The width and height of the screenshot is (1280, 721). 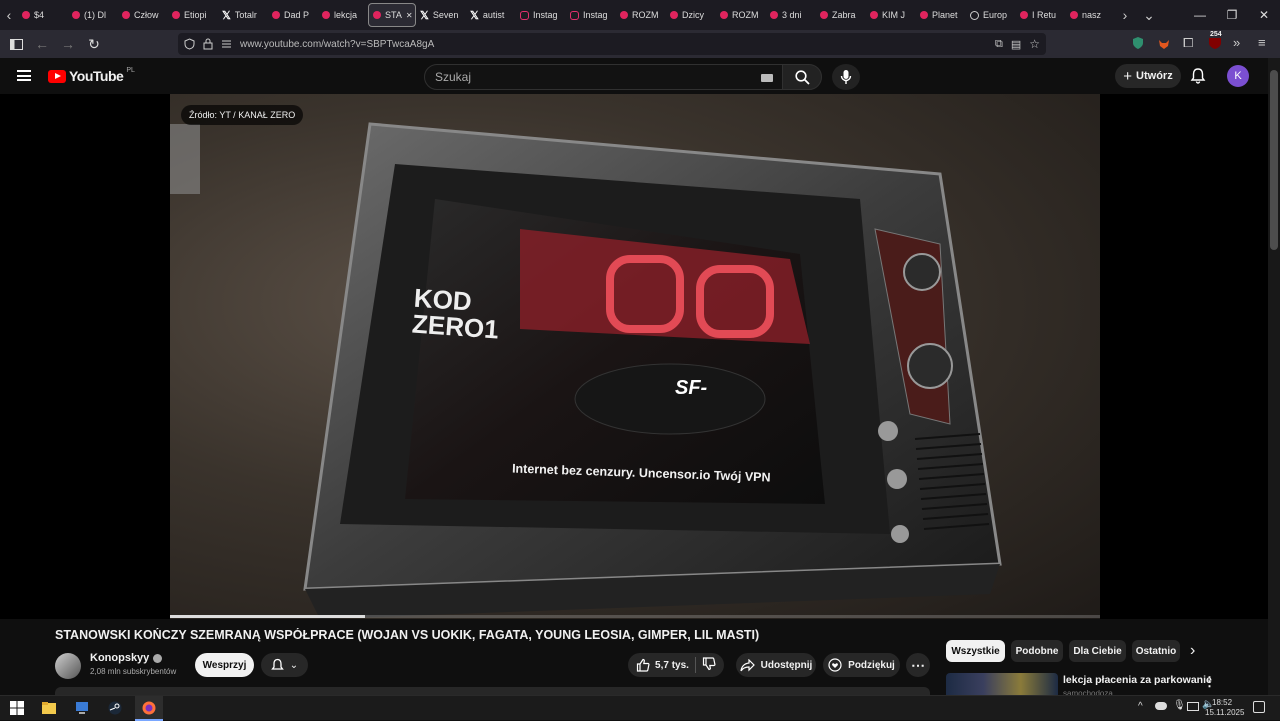 I want to click on browser-tab: nasz, so click(x=1091, y=15).